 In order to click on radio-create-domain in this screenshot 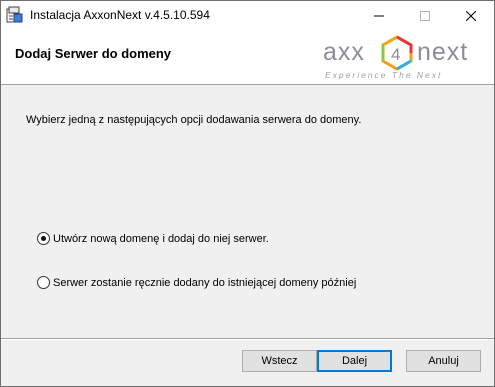, I will do `click(43, 238)`.